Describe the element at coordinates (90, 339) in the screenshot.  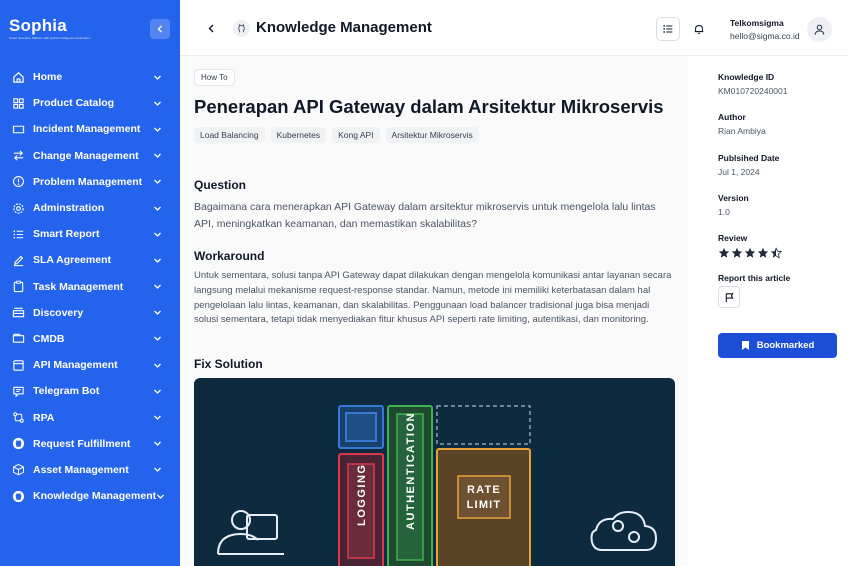
I see `sidebar-item-cmdb: CMDB` at that location.